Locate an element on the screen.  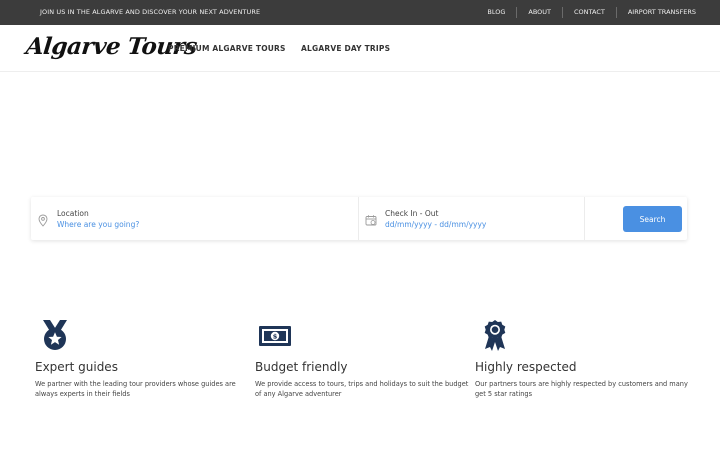
top-bar-links: BLOG ABOUT CONTACT AIRPORT TRANSFERS is located at coordinates (586, 12).